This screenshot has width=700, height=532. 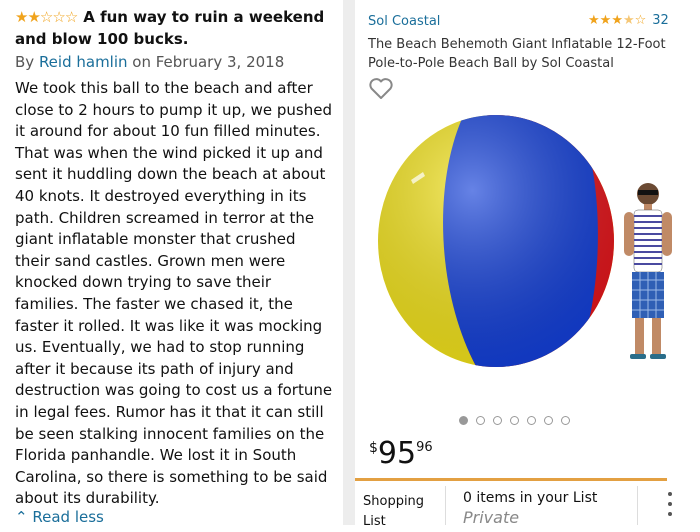 I want to click on price-symbol: $, so click(x=373, y=448).